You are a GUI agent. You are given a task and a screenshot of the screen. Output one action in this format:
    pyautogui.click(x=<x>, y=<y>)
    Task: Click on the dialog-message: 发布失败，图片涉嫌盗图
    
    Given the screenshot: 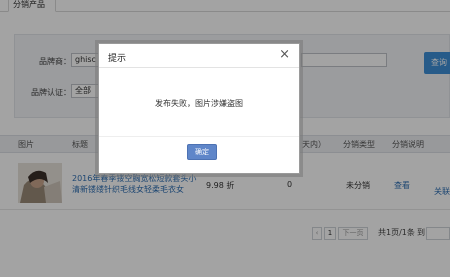 What is the action you would take?
    pyautogui.click(x=199, y=103)
    